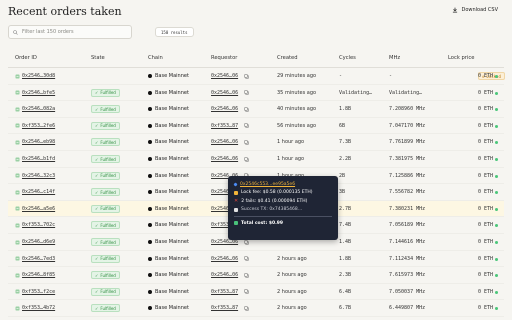 The height and width of the screenshot is (320, 512). Describe the element at coordinates (155, 58) in the screenshot. I see `col-chain: Chain` at that location.